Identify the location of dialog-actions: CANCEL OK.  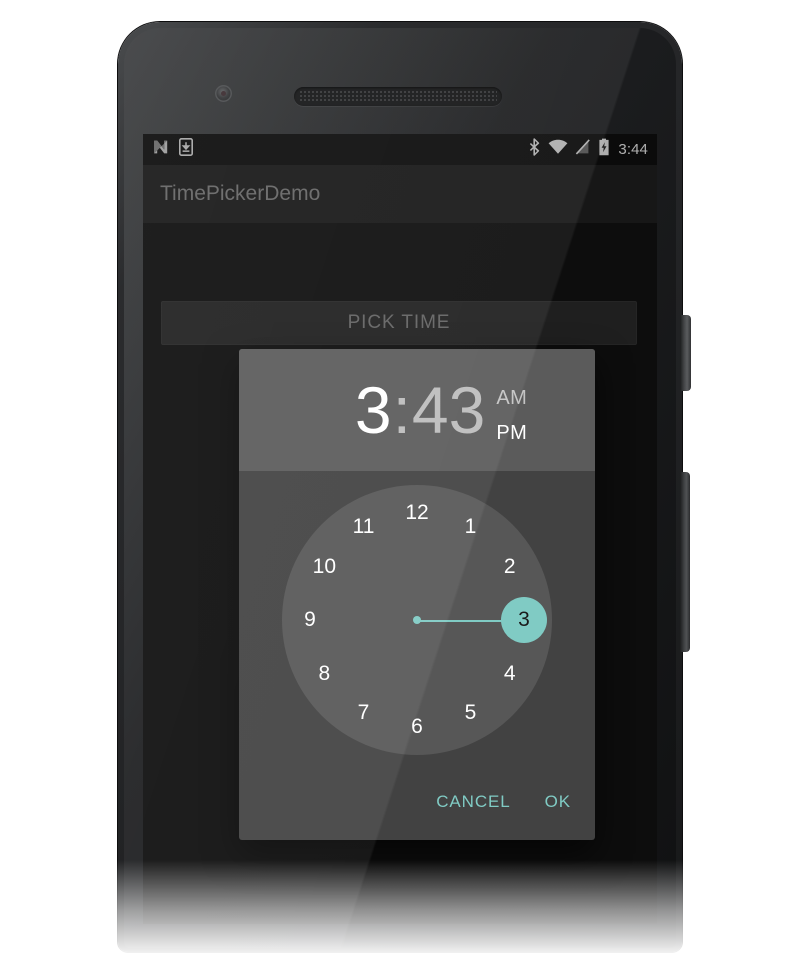
(503, 802).